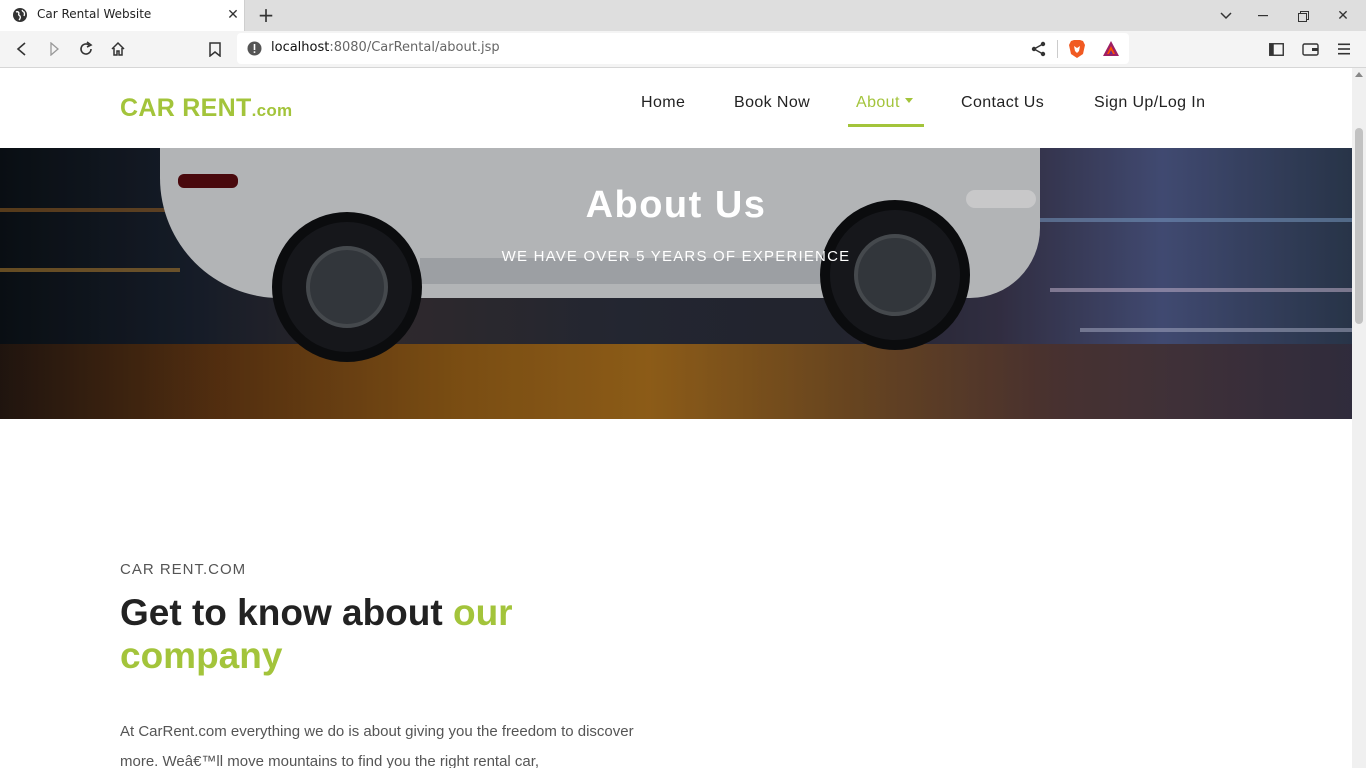  Describe the element at coordinates (908, 101) in the screenshot. I see `caret-down-icon` at that location.